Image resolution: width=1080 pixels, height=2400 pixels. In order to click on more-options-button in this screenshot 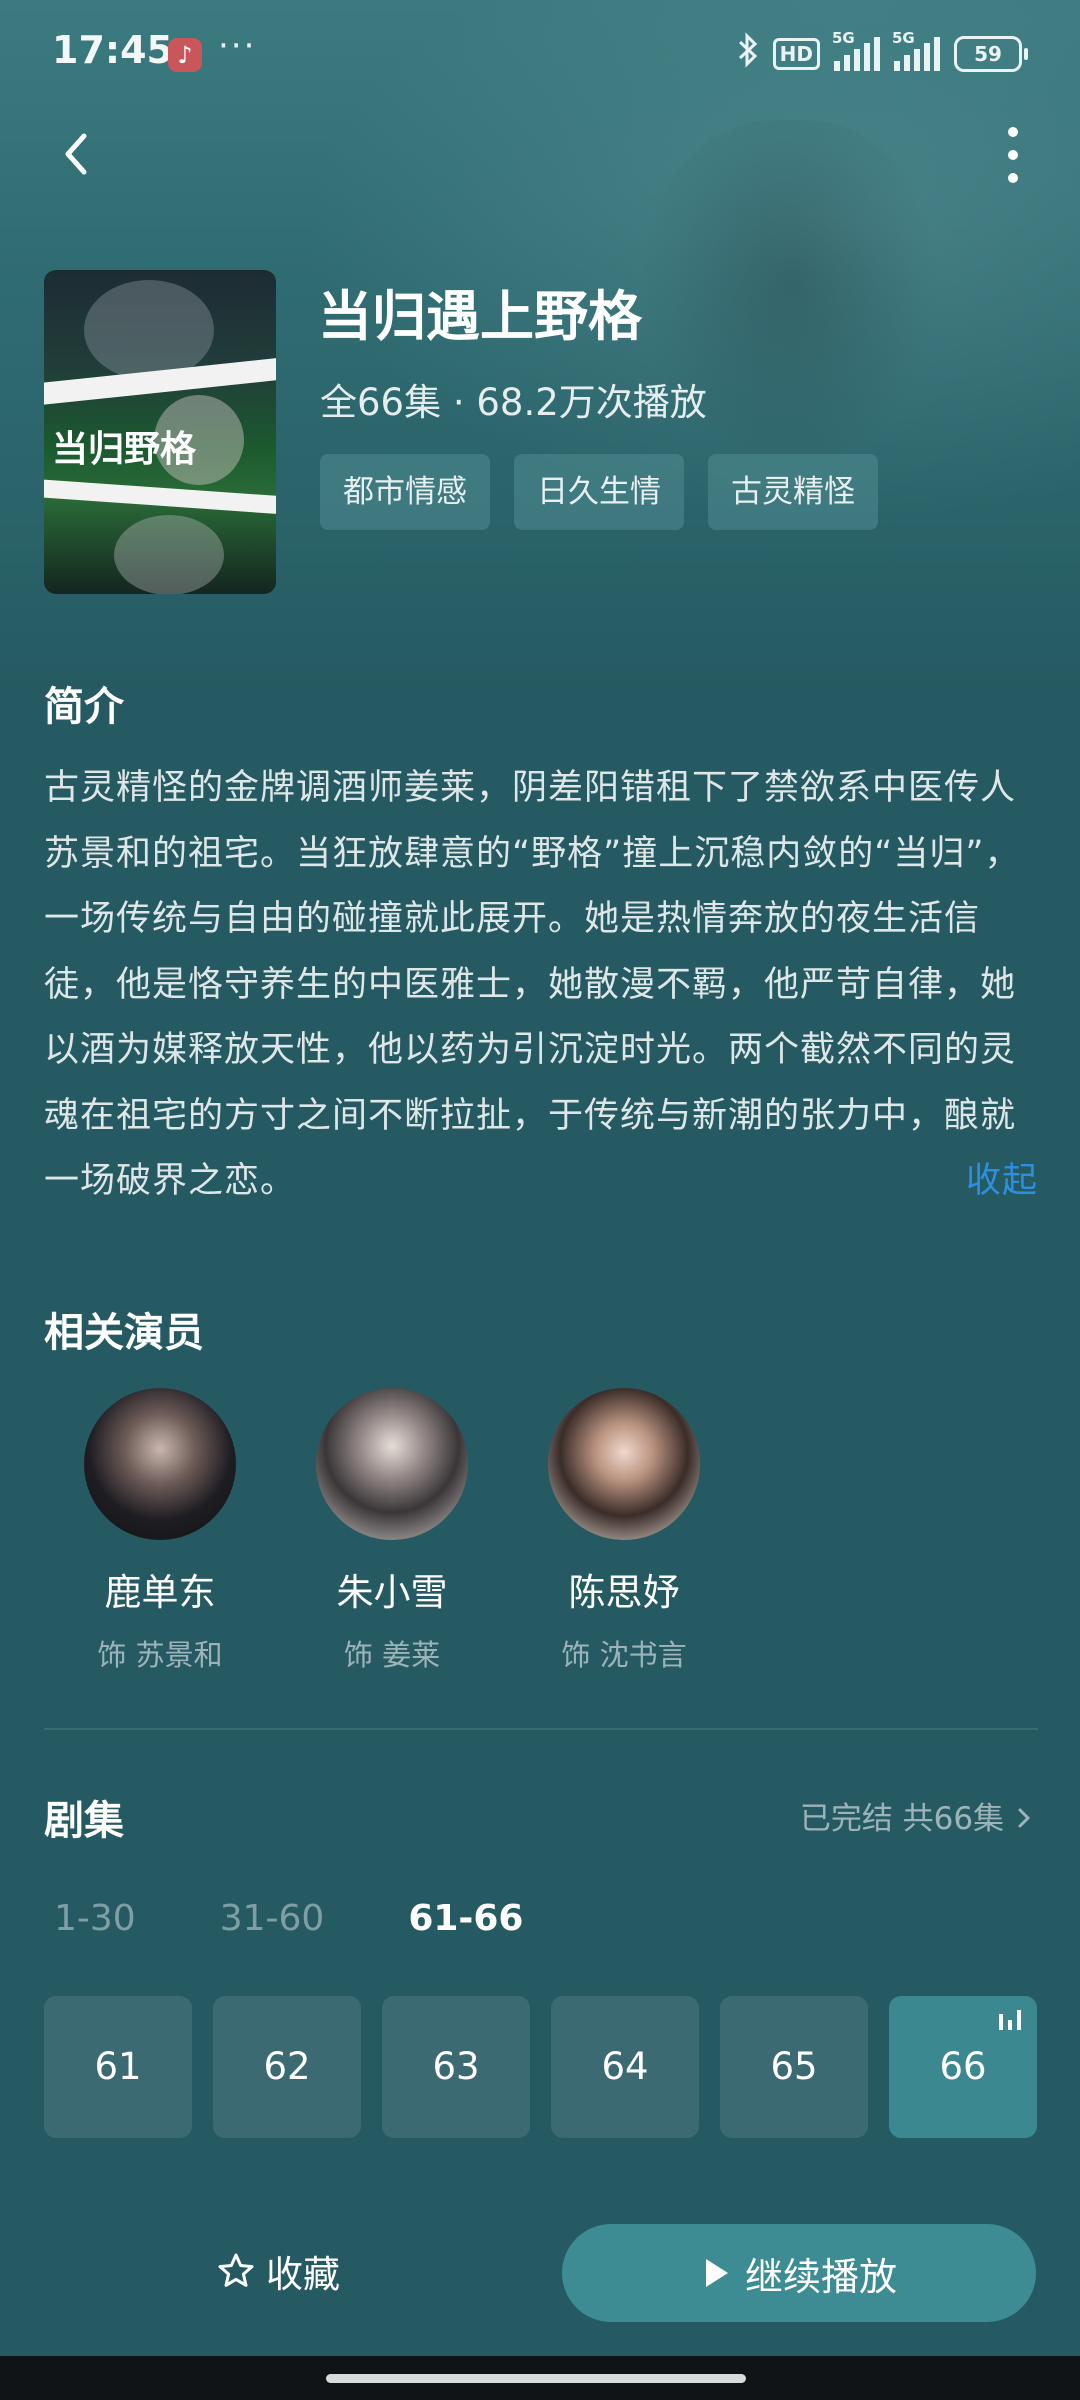, I will do `click(1013, 155)`.